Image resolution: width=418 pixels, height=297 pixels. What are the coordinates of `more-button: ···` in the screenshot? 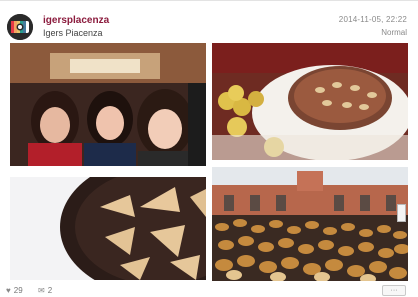 It's located at (394, 290).